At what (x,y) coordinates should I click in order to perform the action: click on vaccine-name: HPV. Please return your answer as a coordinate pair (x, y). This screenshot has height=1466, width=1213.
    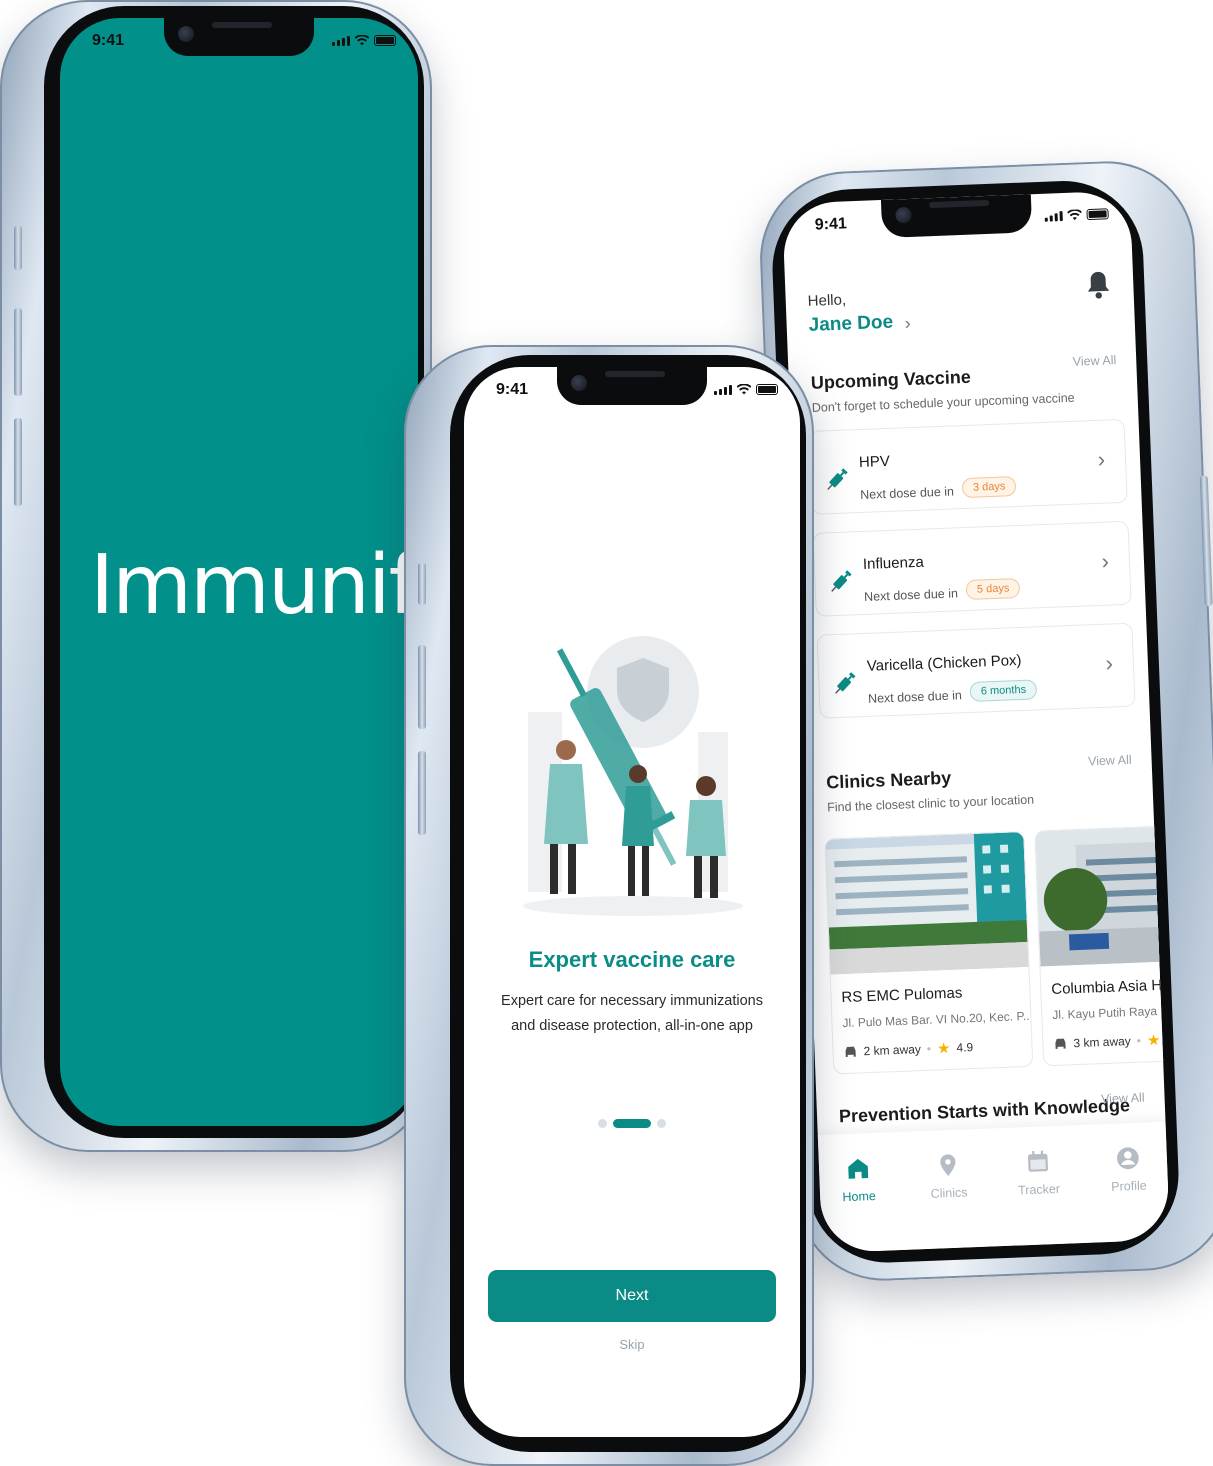
    Looking at the image, I should click on (874, 462).